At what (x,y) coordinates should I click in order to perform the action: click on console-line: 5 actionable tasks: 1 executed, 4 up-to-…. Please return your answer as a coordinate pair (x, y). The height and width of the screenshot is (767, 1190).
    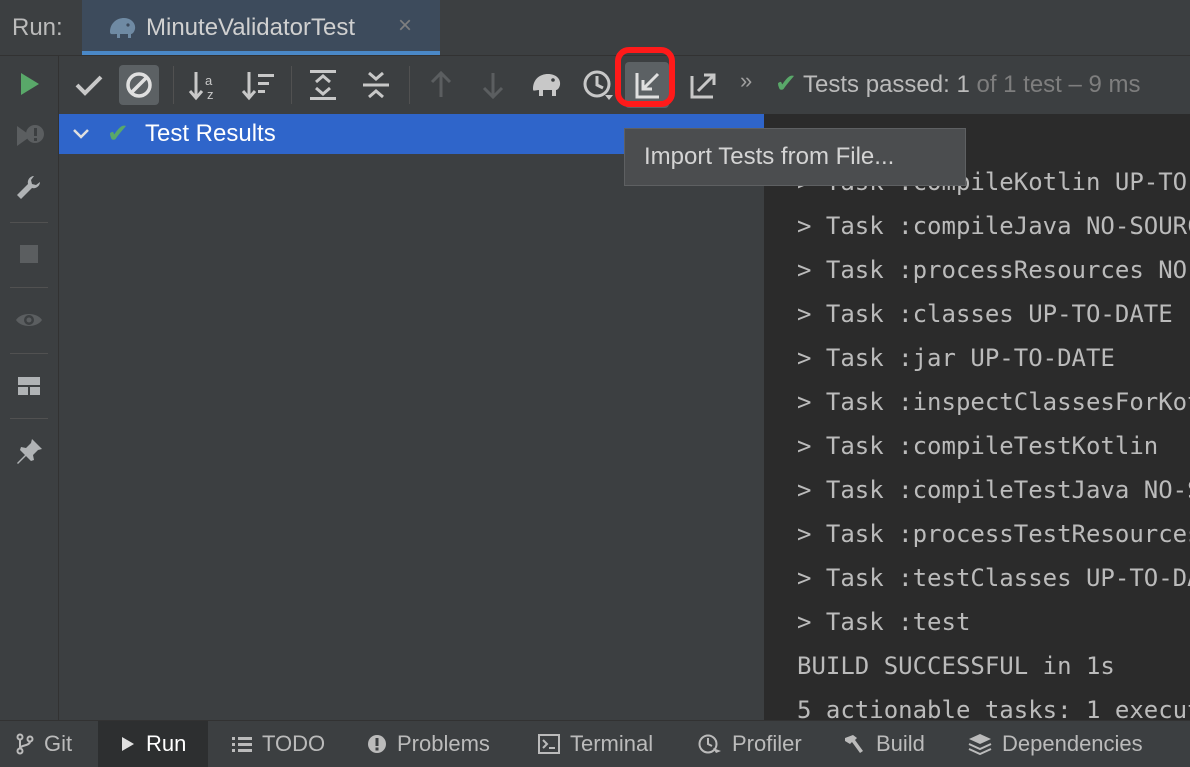
    Looking at the image, I should click on (993, 708).